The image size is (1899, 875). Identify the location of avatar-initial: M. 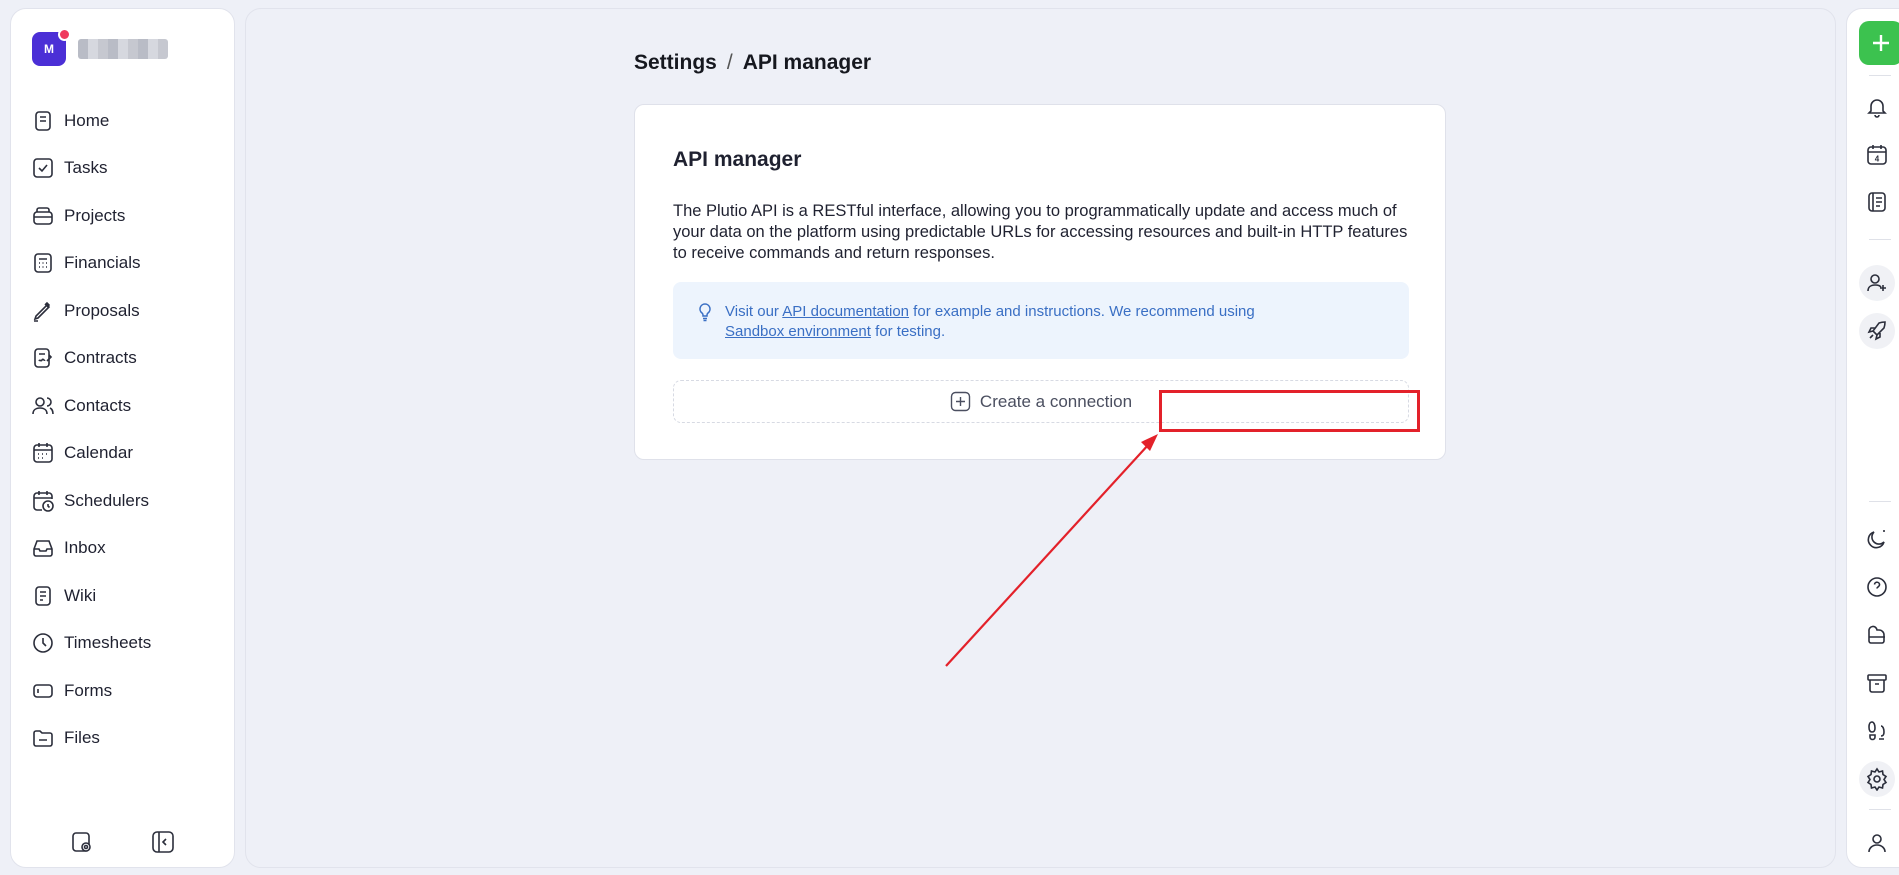
(49, 49).